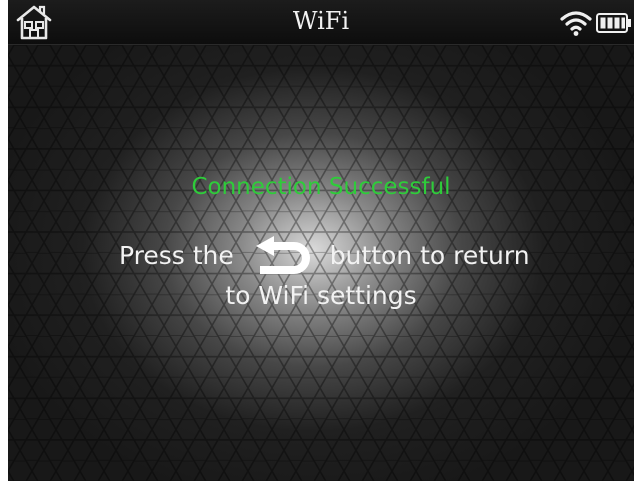 The image size is (636, 486). What do you see at coordinates (324, 255) in the screenshot?
I see `instruction-line-1: Press the button to return` at bounding box center [324, 255].